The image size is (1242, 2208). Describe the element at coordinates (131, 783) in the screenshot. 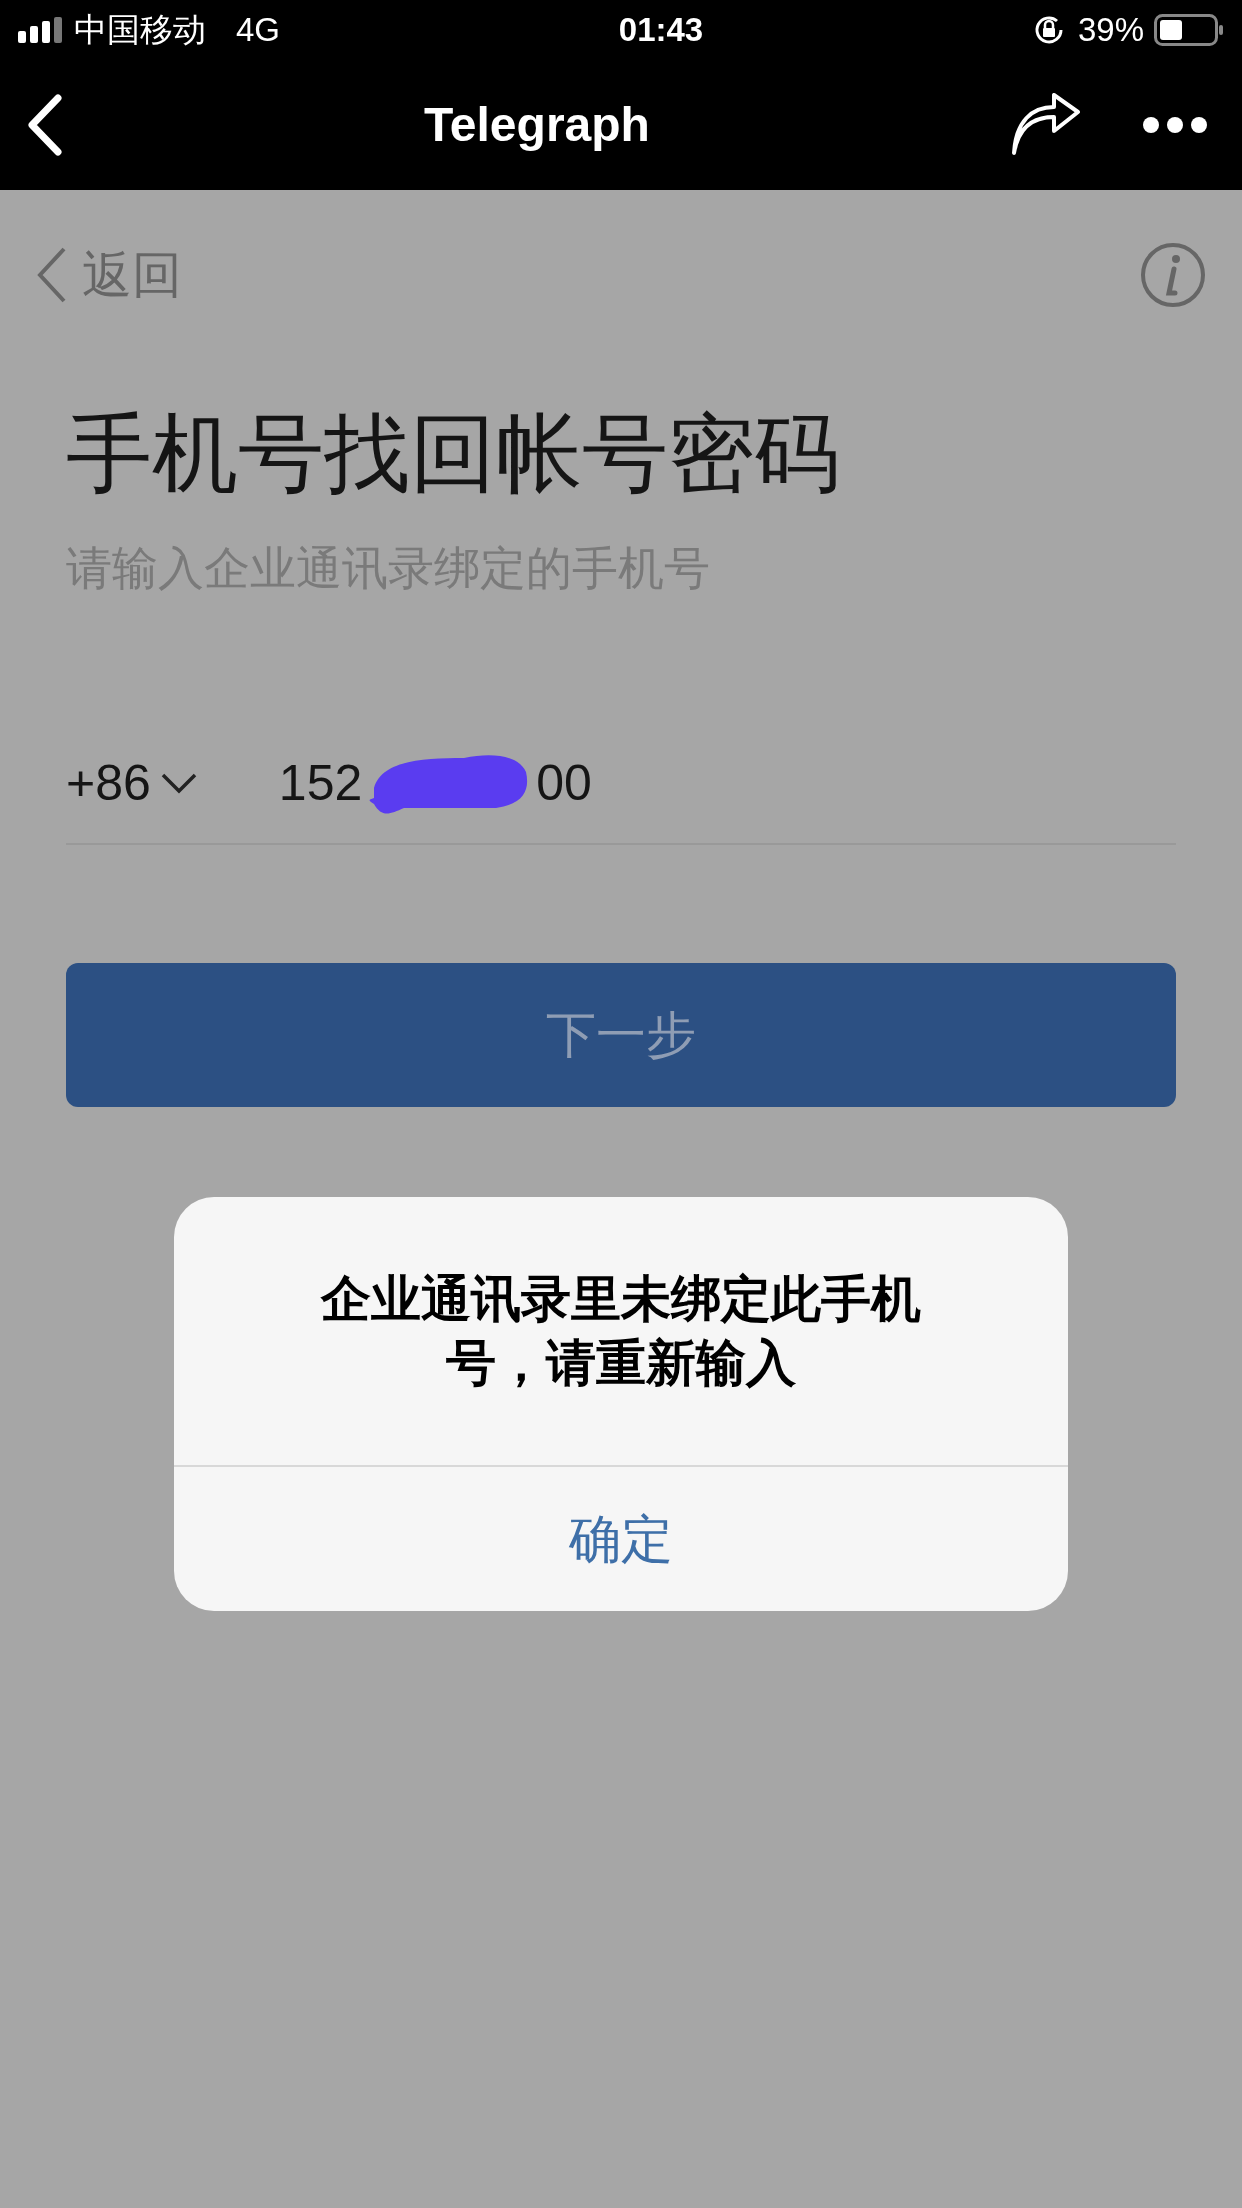

I see `country-code-selector: +86` at that location.